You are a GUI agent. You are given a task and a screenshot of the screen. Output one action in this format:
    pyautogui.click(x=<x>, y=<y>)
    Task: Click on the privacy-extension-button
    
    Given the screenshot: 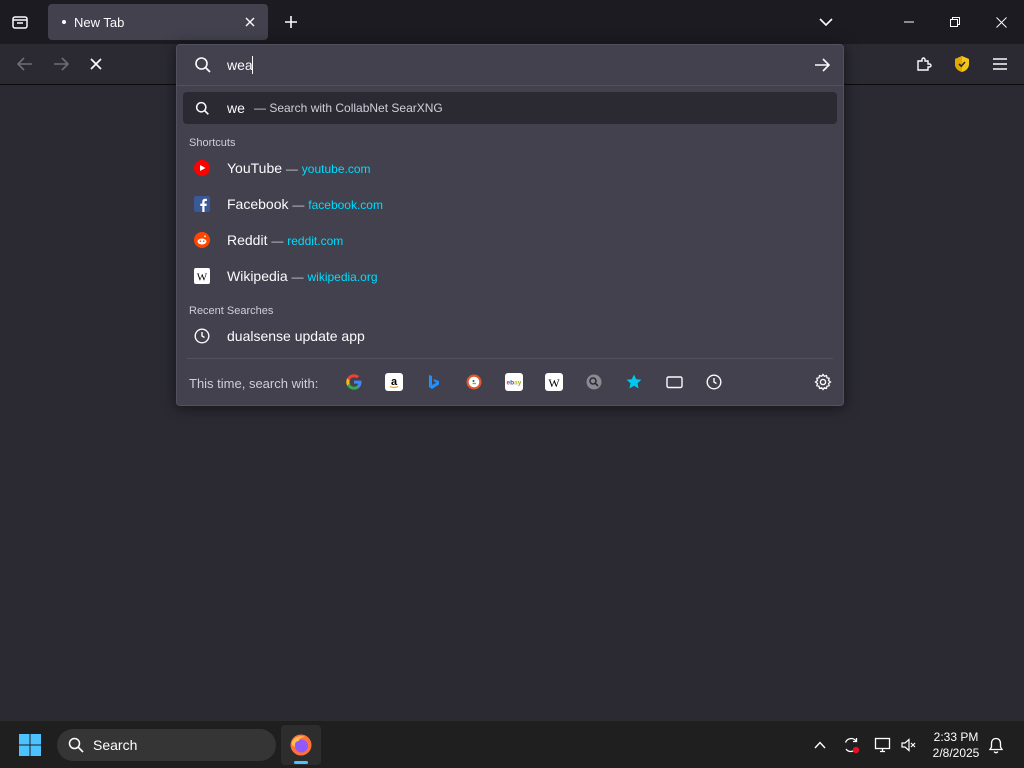 What is the action you would take?
    pyautogui.click(x=962, y=64)
    